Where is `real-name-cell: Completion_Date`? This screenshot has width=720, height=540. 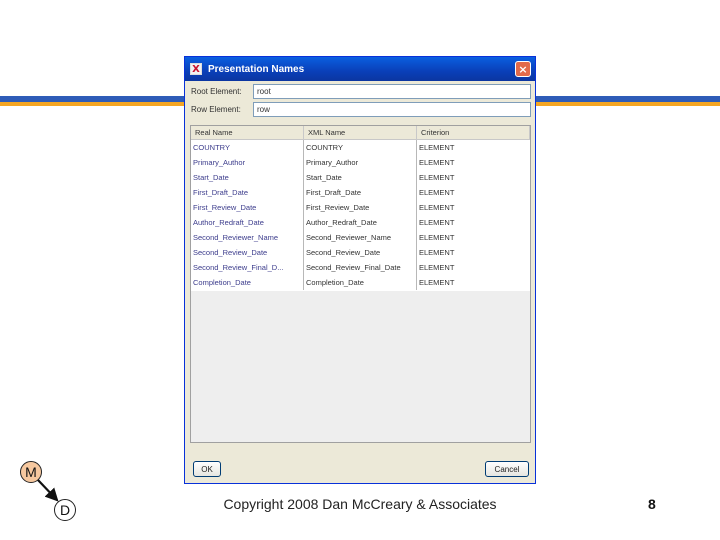
real-name-cell: Completion_Date is located at coordinates (247, 282).